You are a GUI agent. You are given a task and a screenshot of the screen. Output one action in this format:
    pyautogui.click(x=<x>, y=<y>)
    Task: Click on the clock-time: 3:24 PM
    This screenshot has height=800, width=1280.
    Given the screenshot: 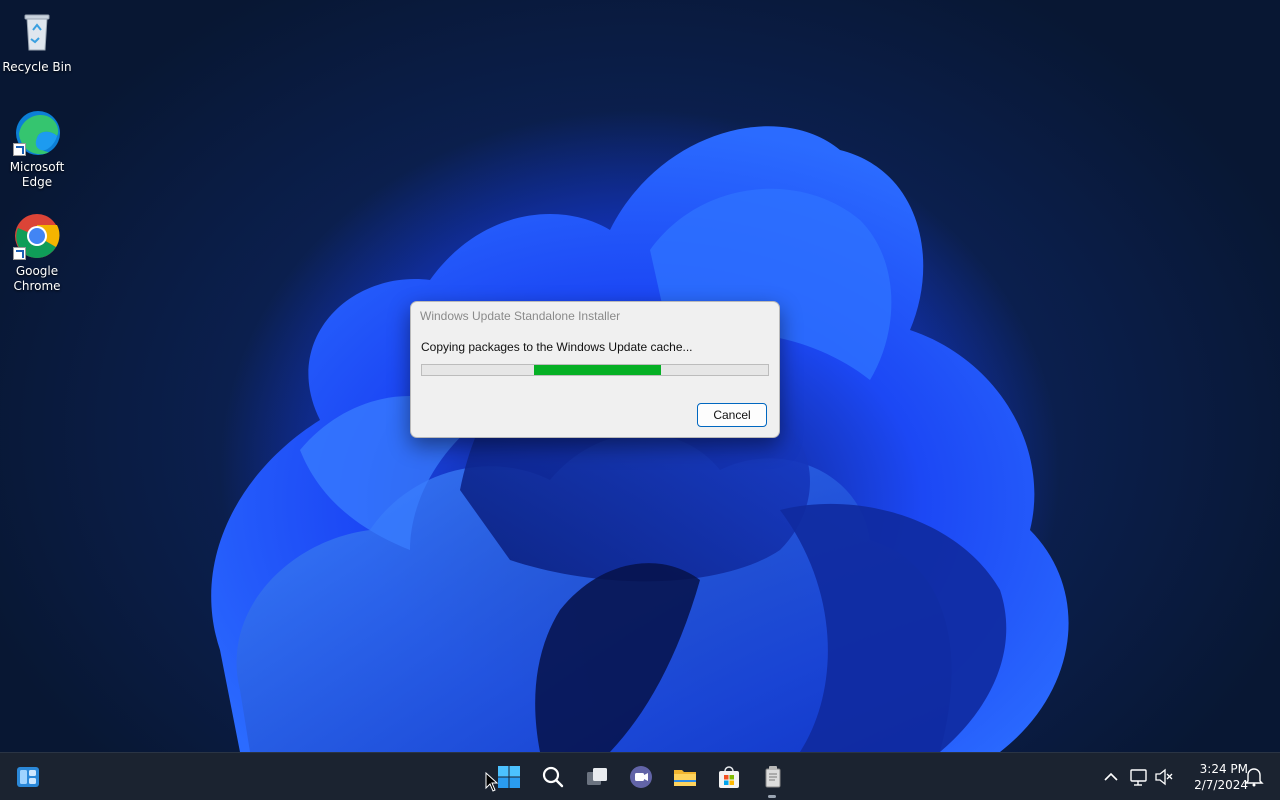 What is the action you would take?
    pyautogui.click(x=1223, y=769)
    